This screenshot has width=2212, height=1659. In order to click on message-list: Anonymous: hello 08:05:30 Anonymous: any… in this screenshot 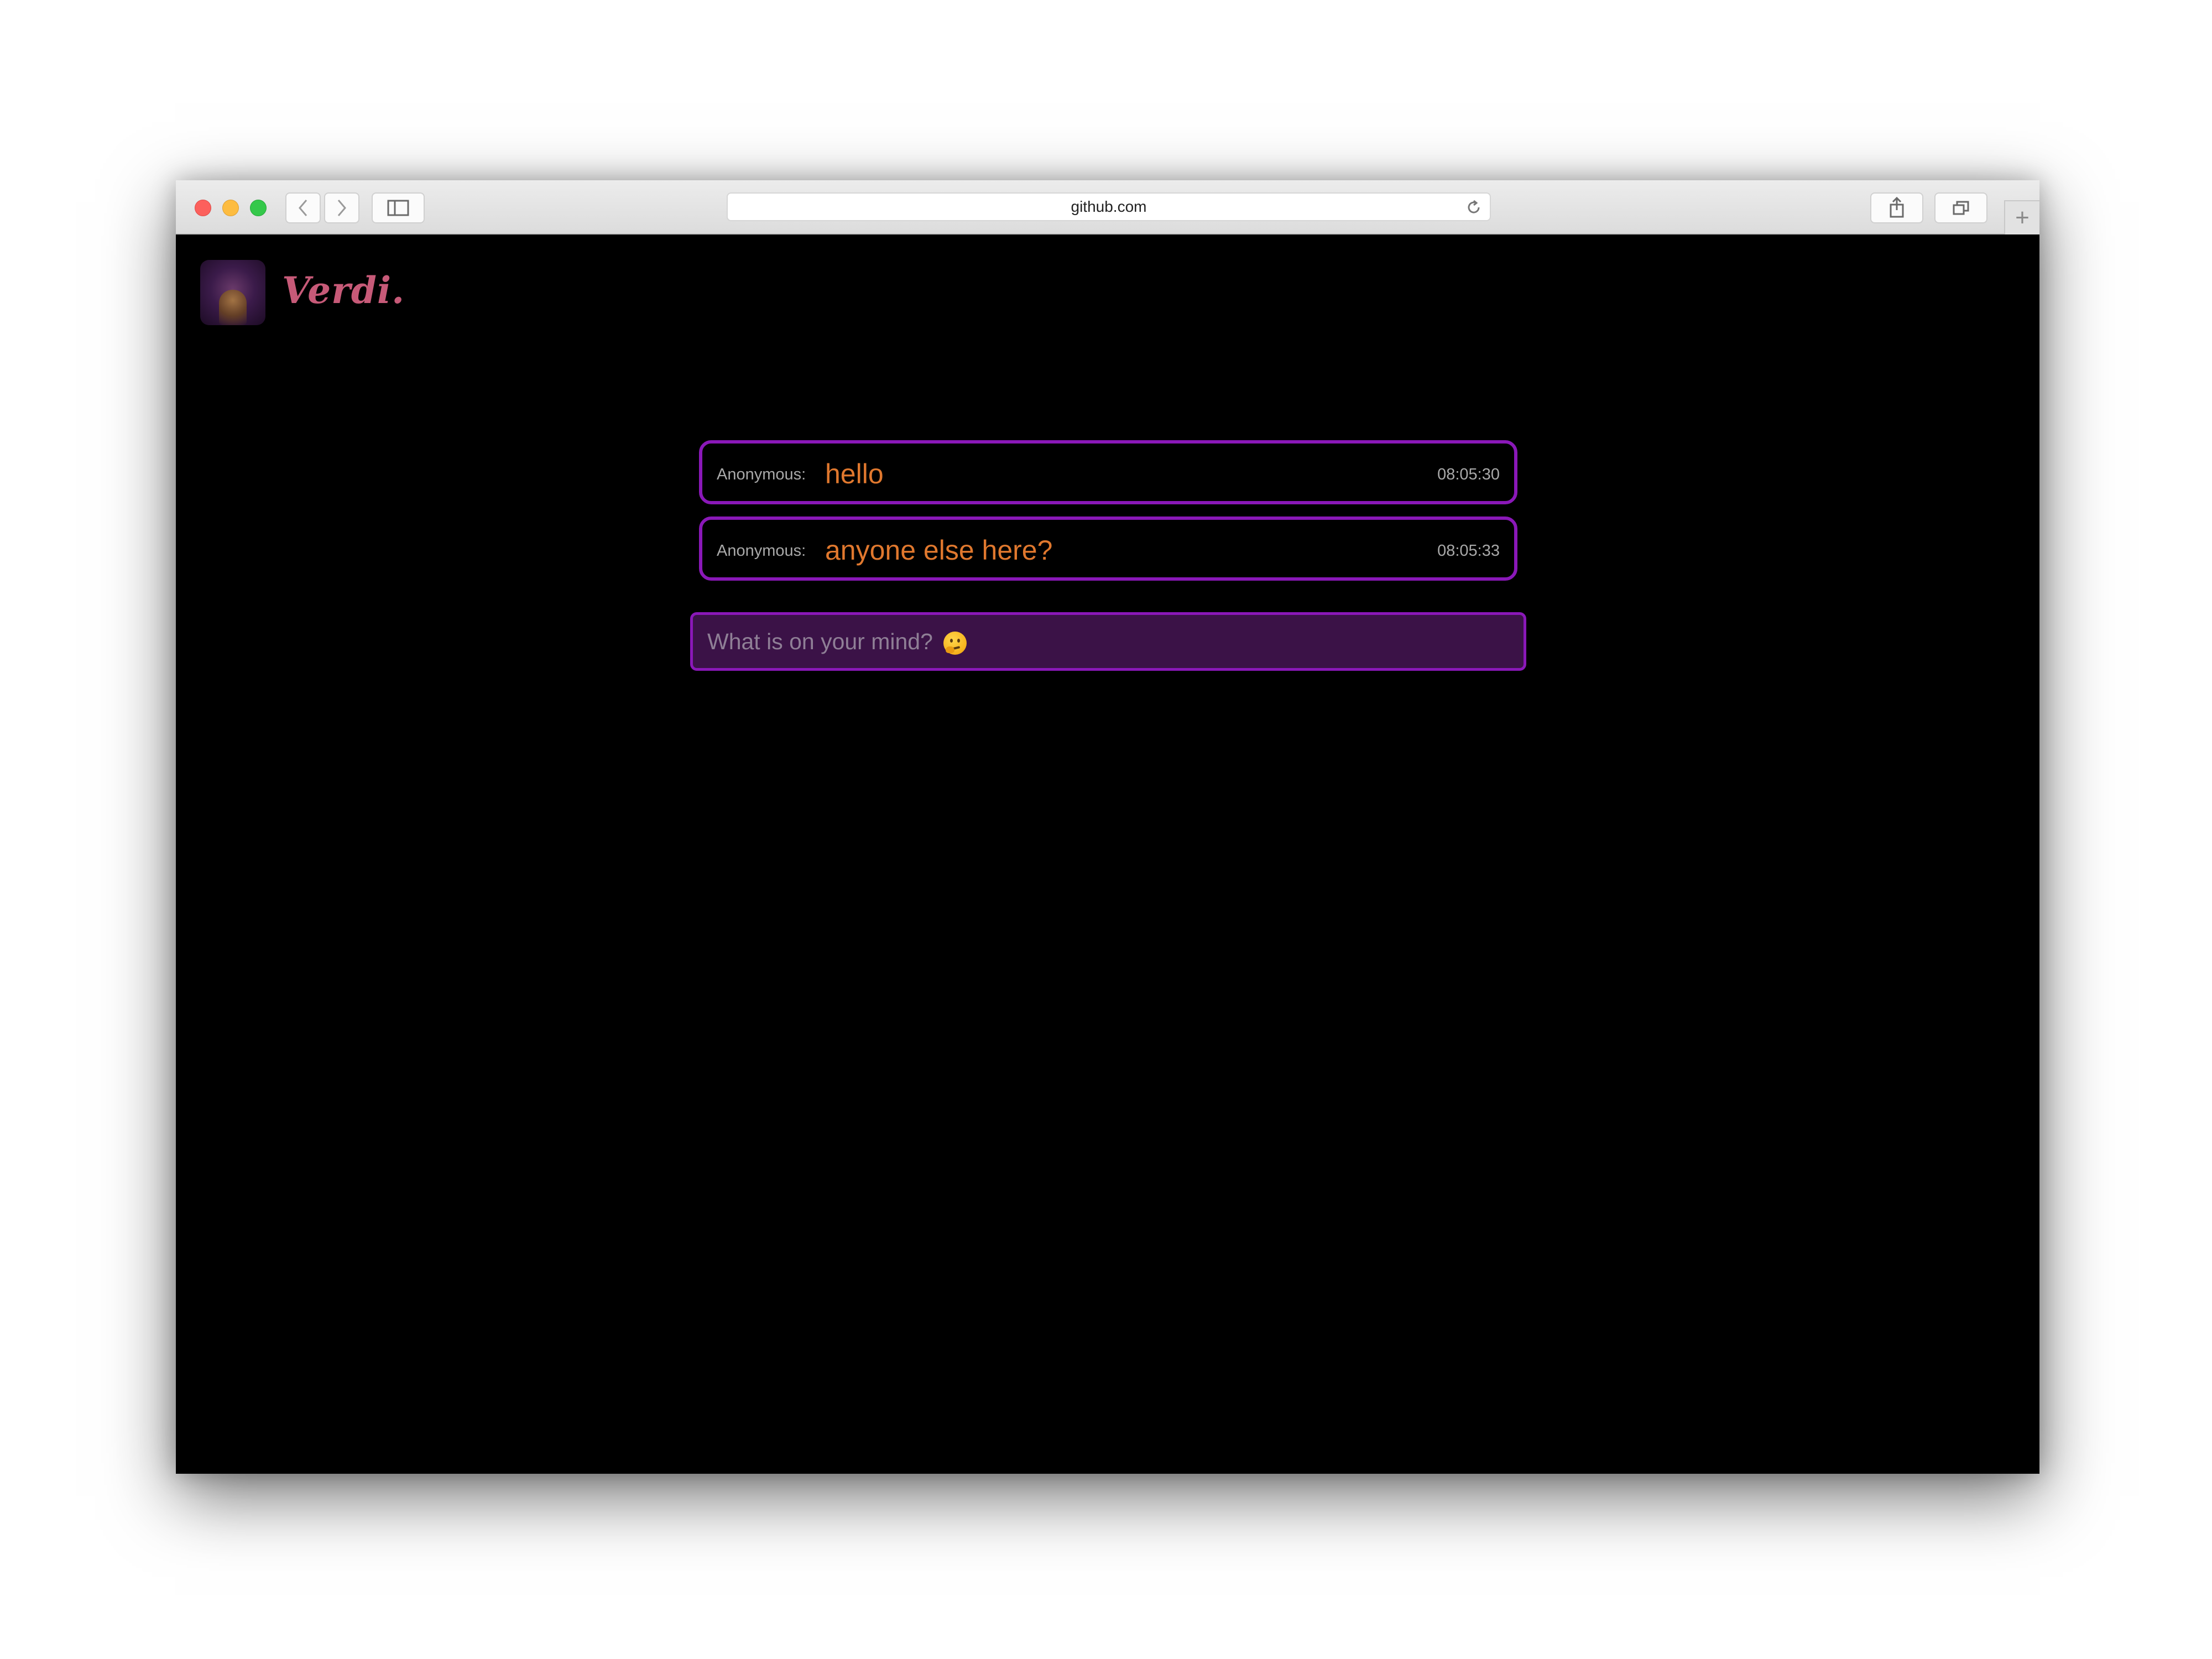, I will do `click(1108, 516)`.